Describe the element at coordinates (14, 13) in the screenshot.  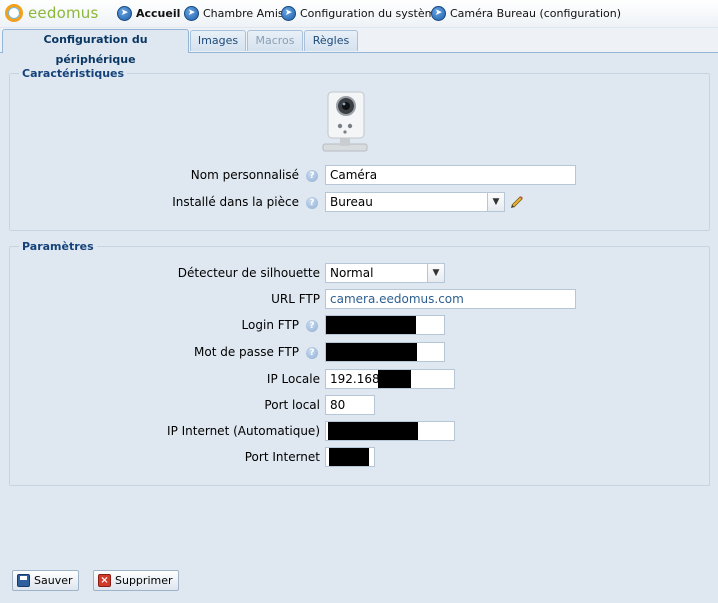
I see `logo-icon` at that location.